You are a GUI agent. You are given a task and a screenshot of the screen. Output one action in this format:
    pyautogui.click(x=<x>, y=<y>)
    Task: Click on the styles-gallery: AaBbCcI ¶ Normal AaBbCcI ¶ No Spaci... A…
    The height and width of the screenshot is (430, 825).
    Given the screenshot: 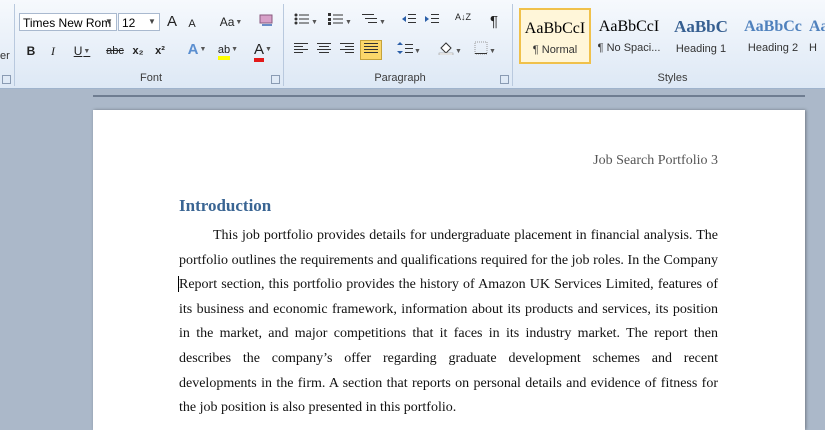 What is the action you would take?
    pyautogui.click(x=672, y=37)
    